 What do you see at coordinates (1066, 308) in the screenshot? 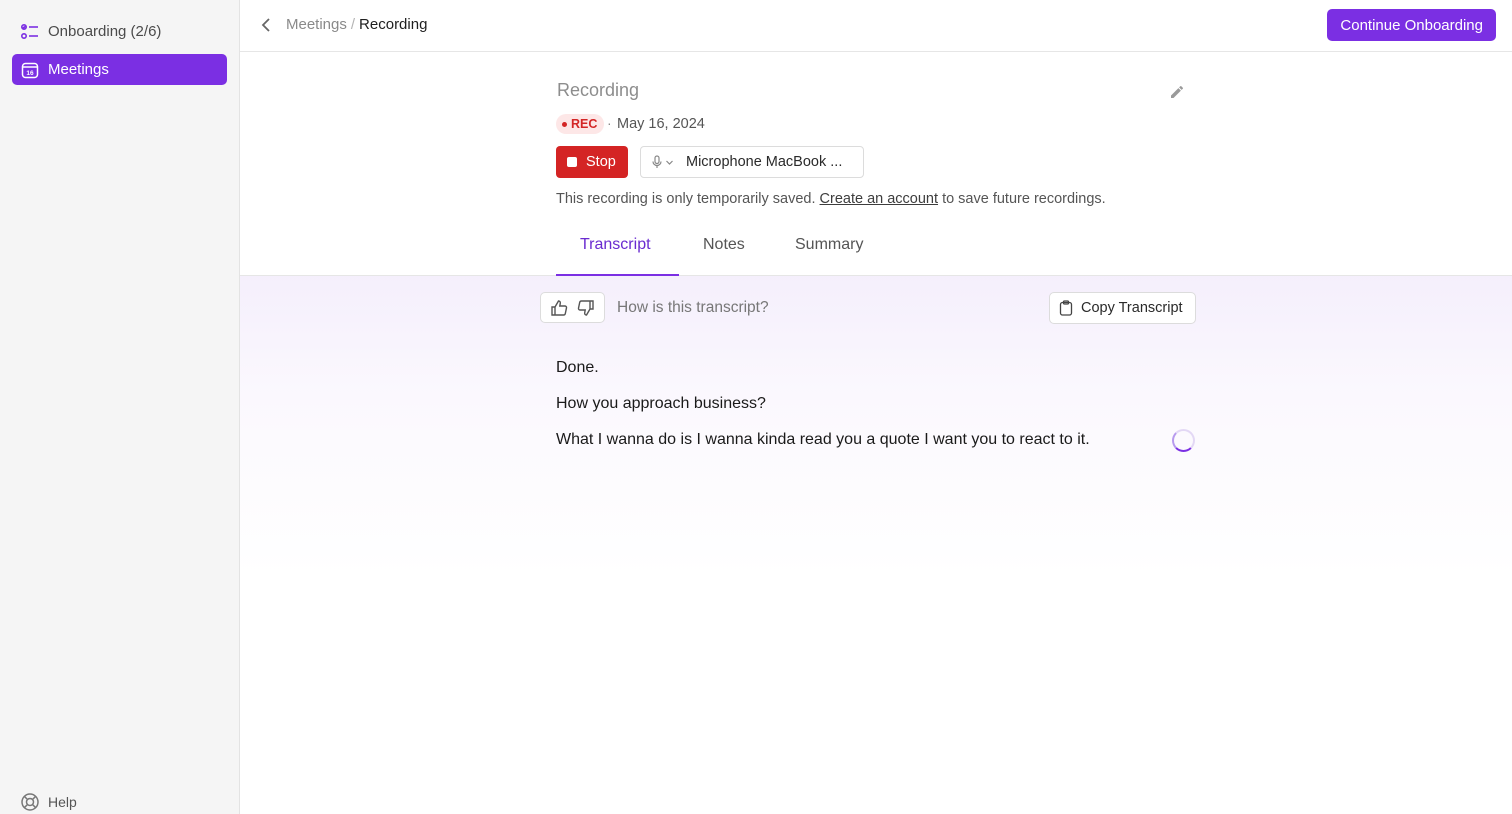
I see `clipboard-icon` at bounding box center [1066, 308].